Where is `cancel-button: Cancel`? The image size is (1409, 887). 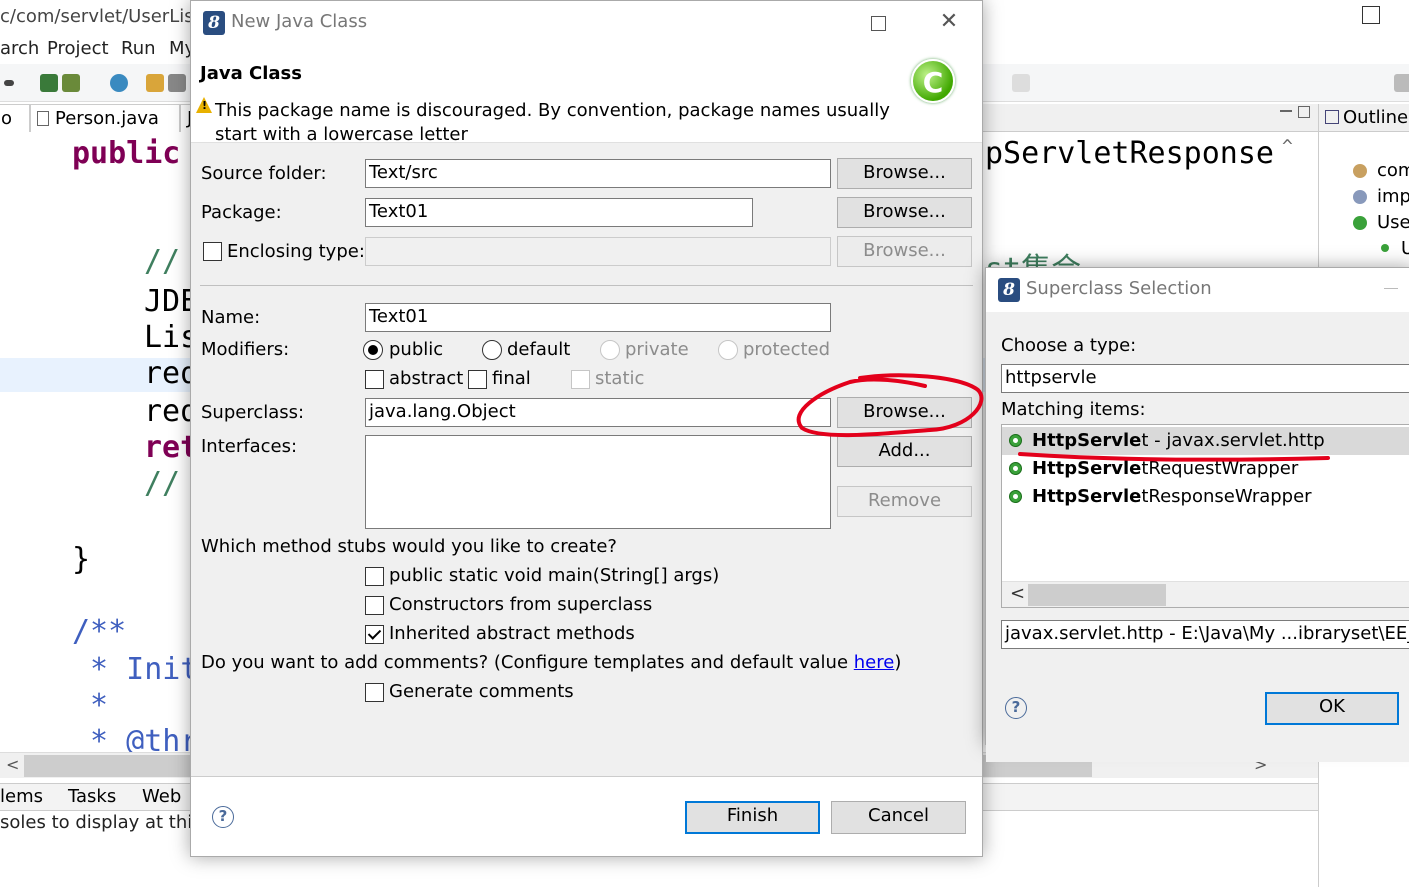 cancel-button: Cancel is located at coordinates (898, 817).